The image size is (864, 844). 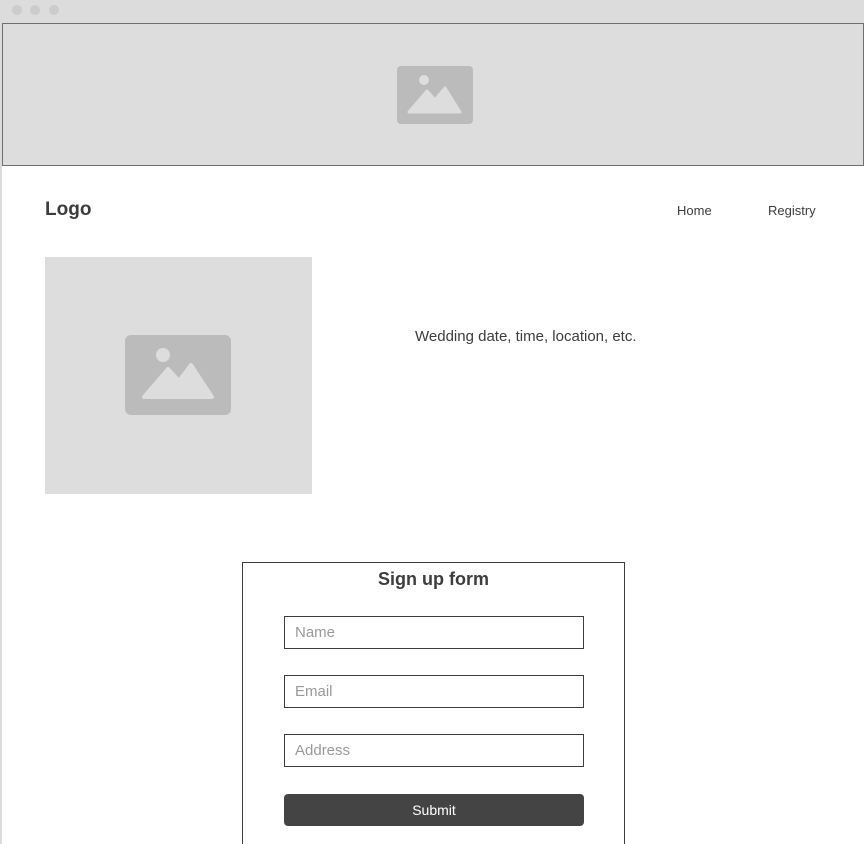 I want to click on signup-form: Sign up form Submit, so click(x=433, y=703).